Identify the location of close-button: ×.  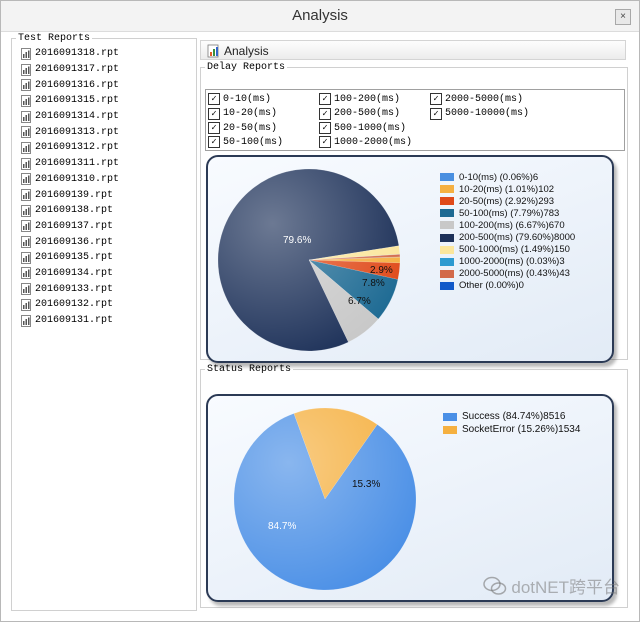
(623, 17).